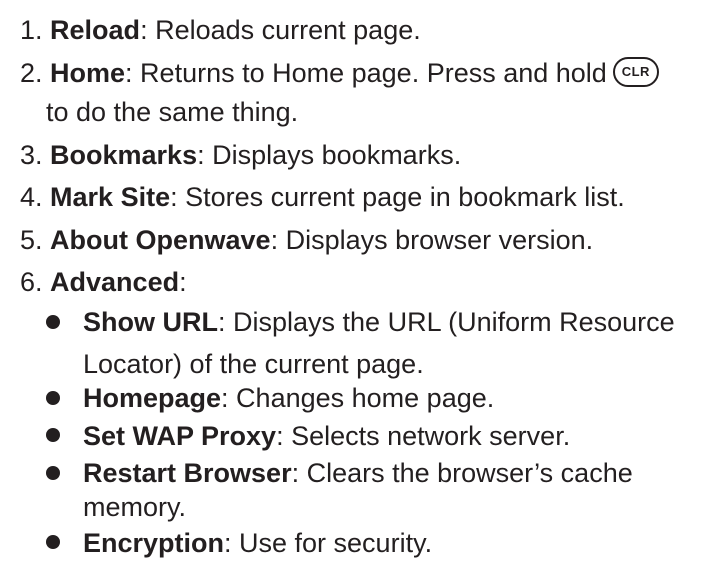 The width and height of the screenshot is (719, 563). I want to click on subitem-set-wap-proxy: Set WAP Proxy: Selects network server., so click(326, 436).